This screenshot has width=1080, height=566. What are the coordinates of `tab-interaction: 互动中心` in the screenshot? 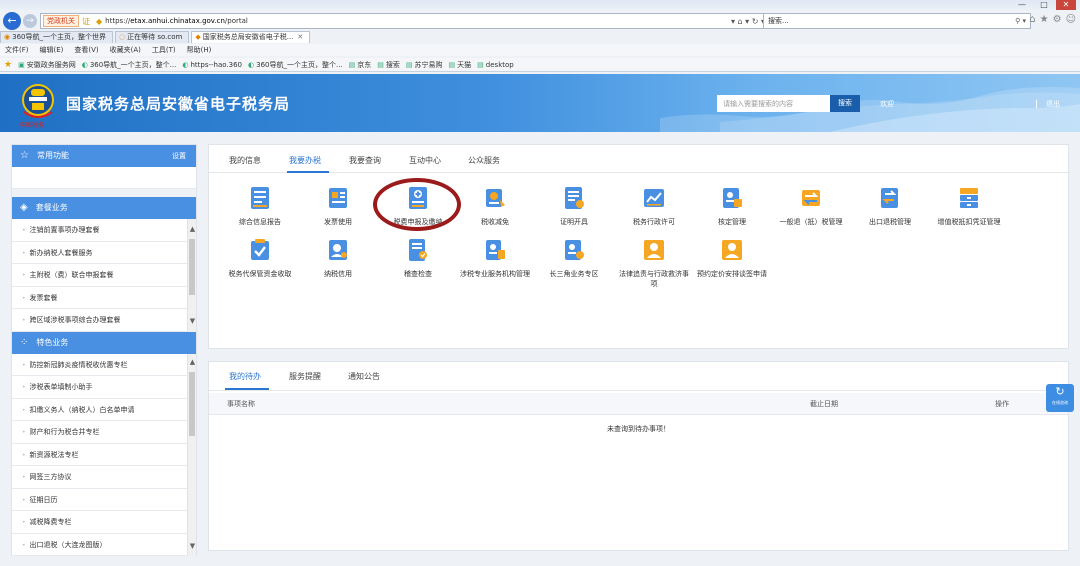 It's located at (425, 160).